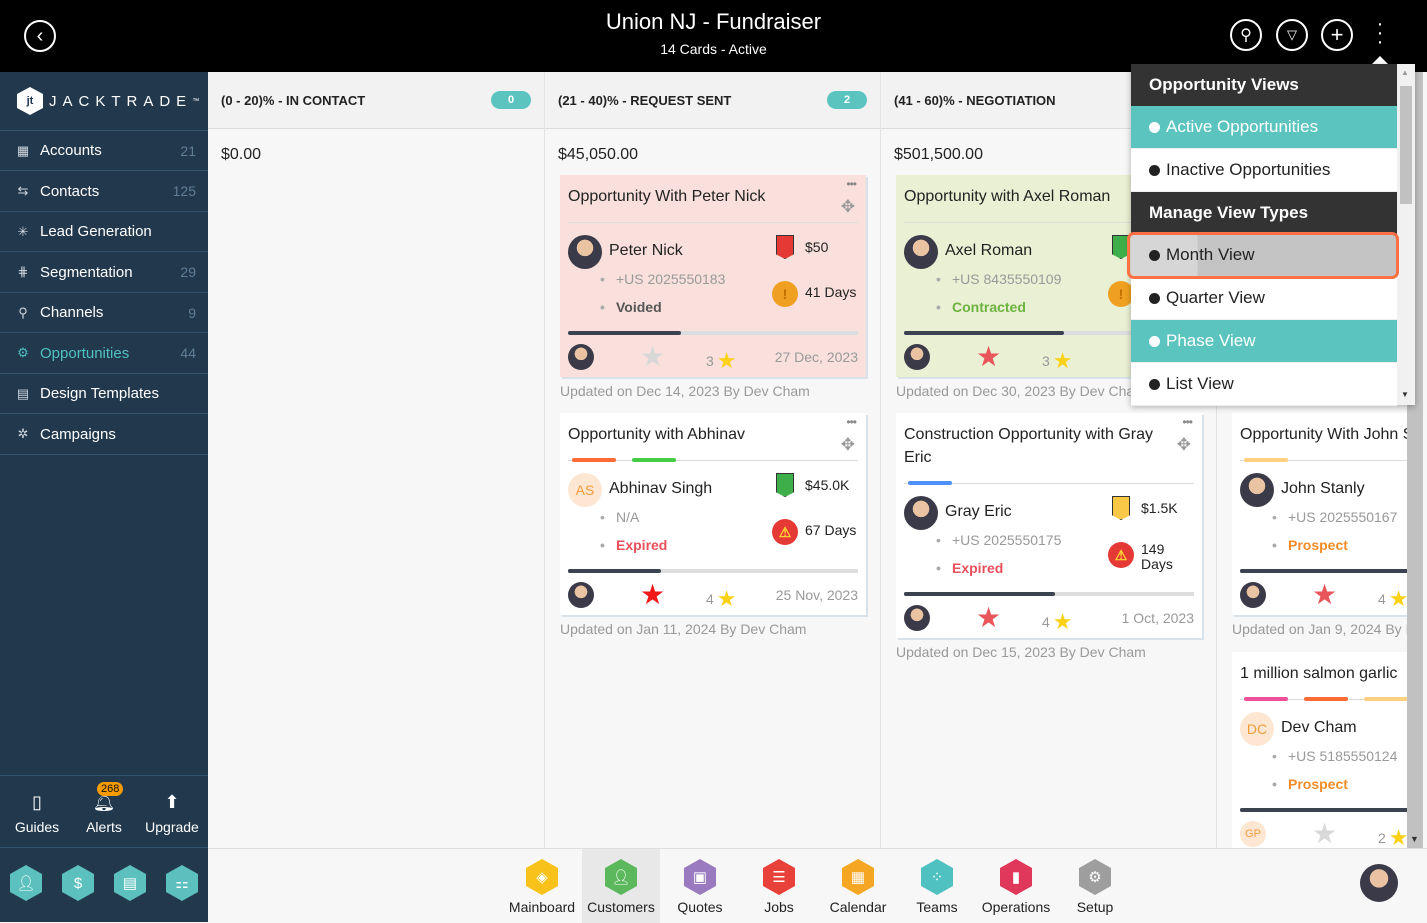  Describe the element at coordinates (1310, 545) in the screenshot. I see `opportunity-status: Prospect` at that location.